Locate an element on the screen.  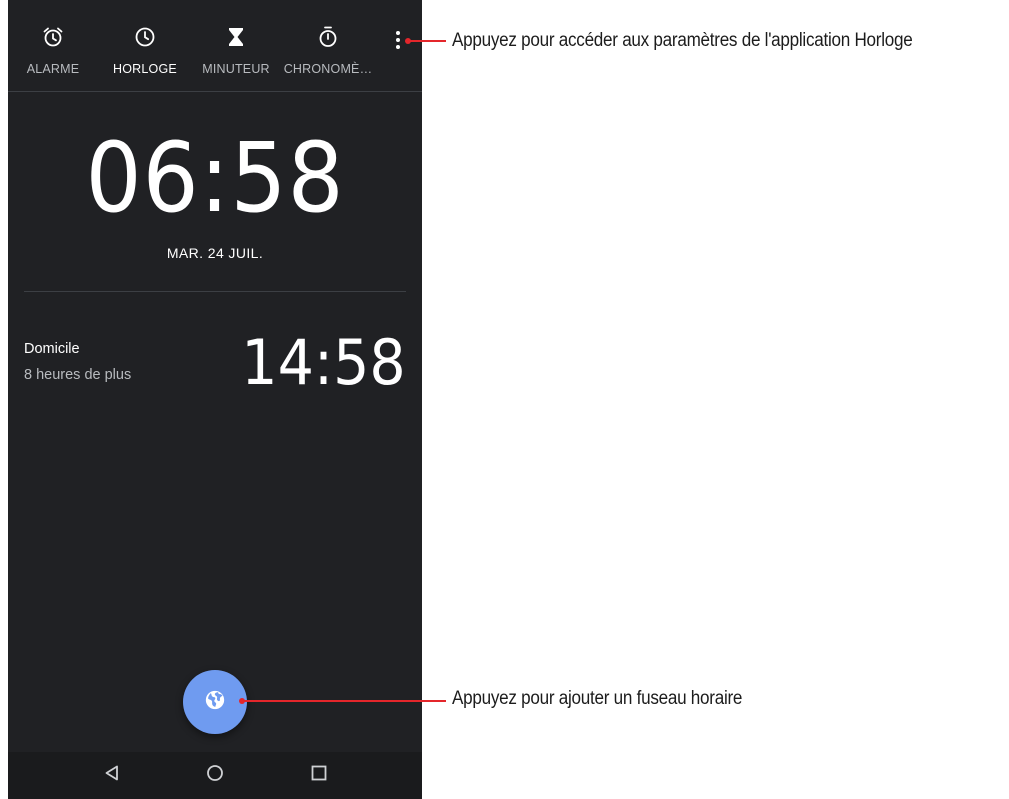
tab-horloge: HORLOGE is located at coordinates (145, 46).